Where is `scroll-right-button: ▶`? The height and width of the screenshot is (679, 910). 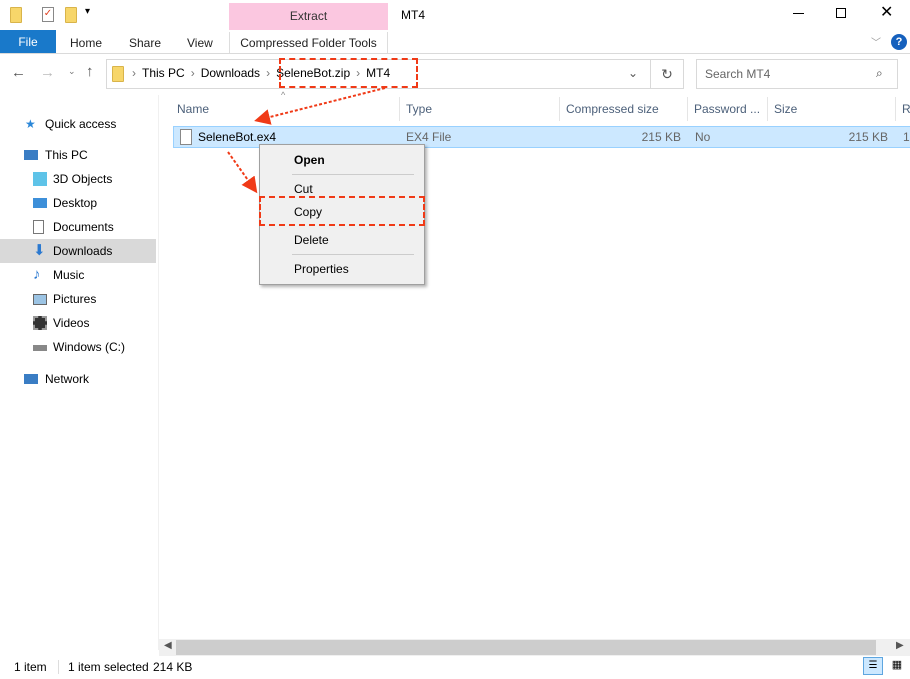
scroll-right-button: ▶ is located at coordinates (900, 645).